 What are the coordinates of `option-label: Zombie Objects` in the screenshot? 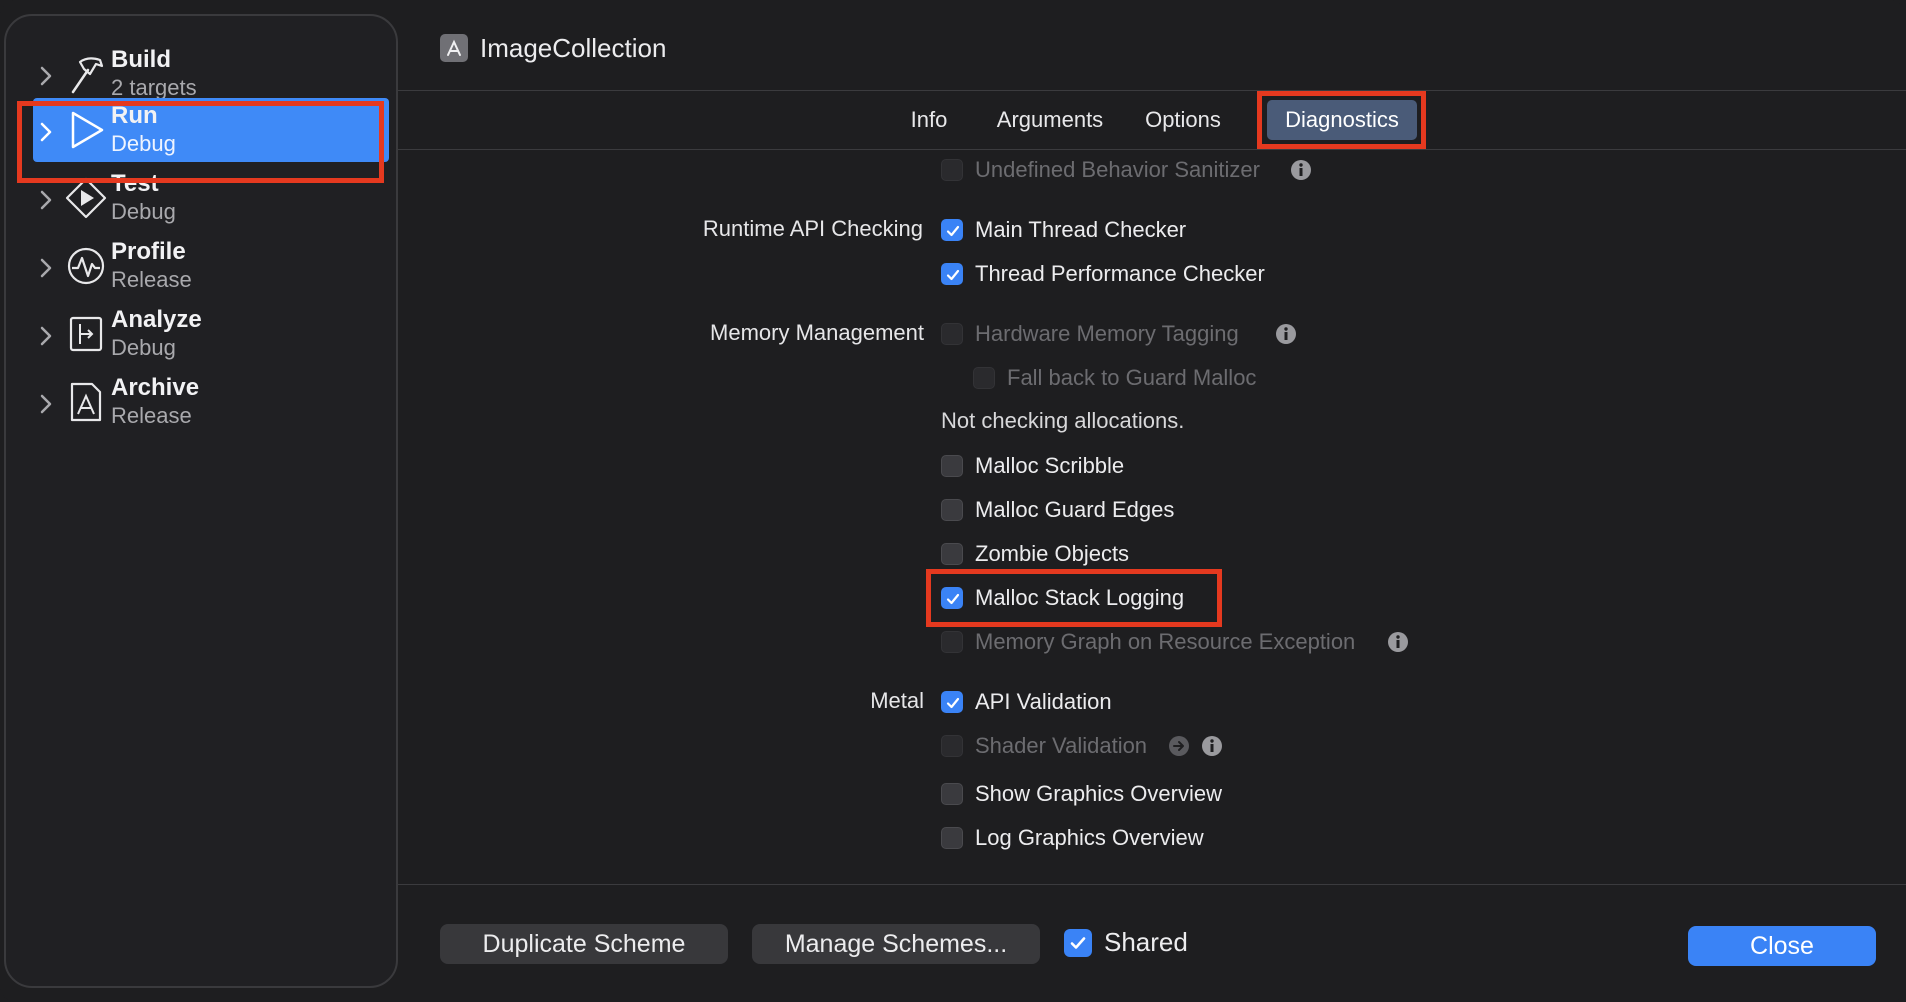 It's located at (1052, 553).